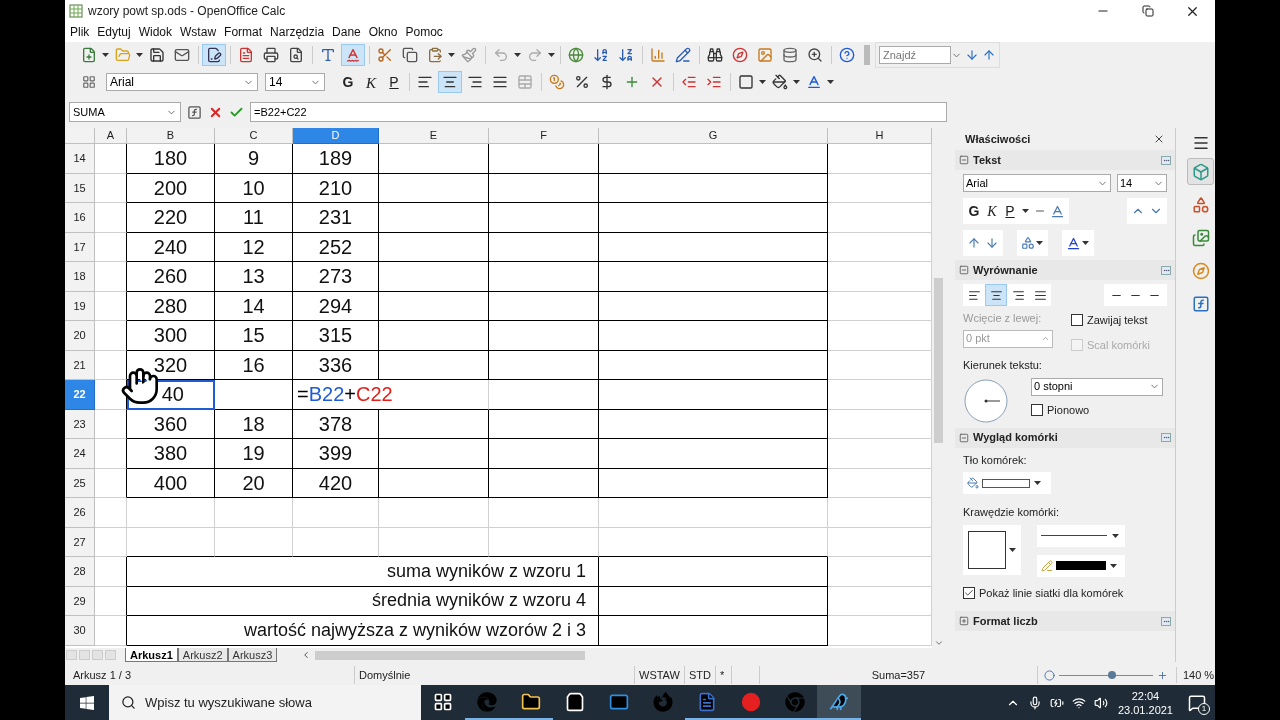 The image size is (1280, 720). What do you see at coordinates (1097, 386) in the screenshot?
I see `angle-field: 0 stopni` at bounding box center [1097, 386].